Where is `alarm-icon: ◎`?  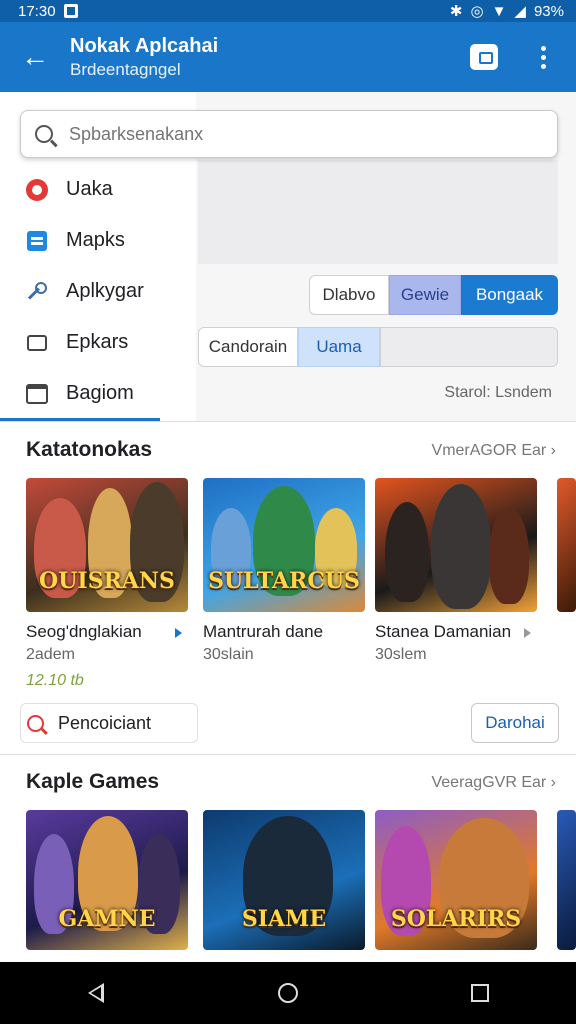 alarm-icon: ◎ is located at coordinates (477, 11).